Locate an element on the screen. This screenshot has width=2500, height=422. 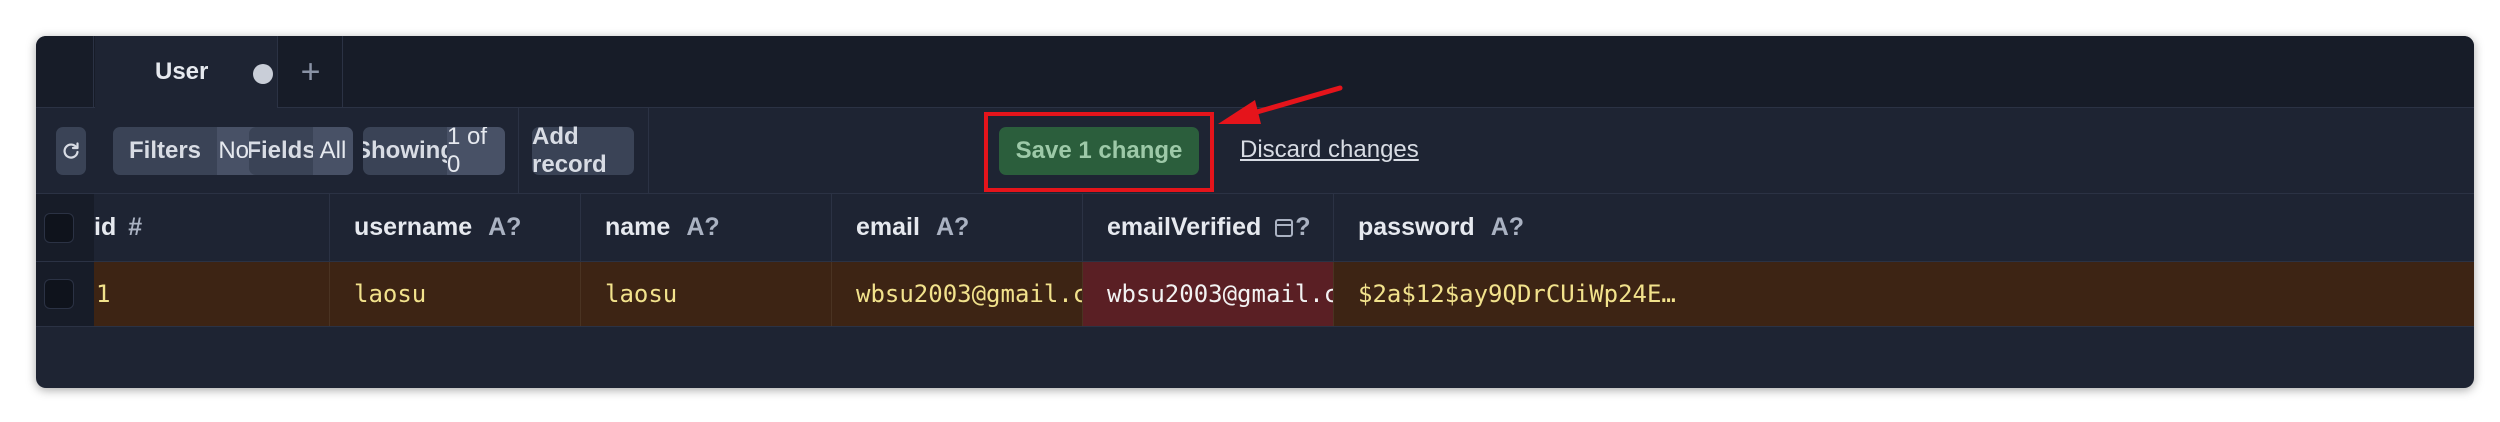
fields-value: All is located at coordinates (333, 151).